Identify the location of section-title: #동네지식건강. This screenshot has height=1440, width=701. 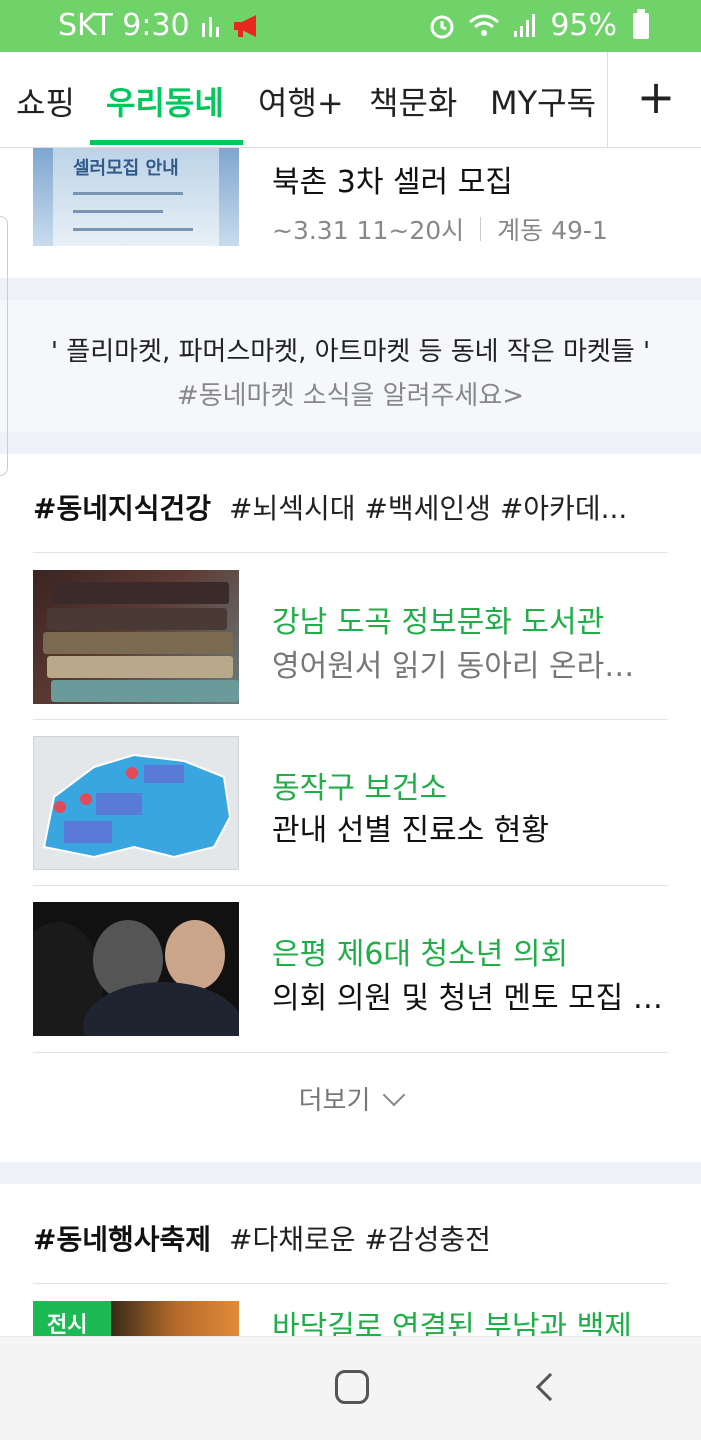
(122, 508).